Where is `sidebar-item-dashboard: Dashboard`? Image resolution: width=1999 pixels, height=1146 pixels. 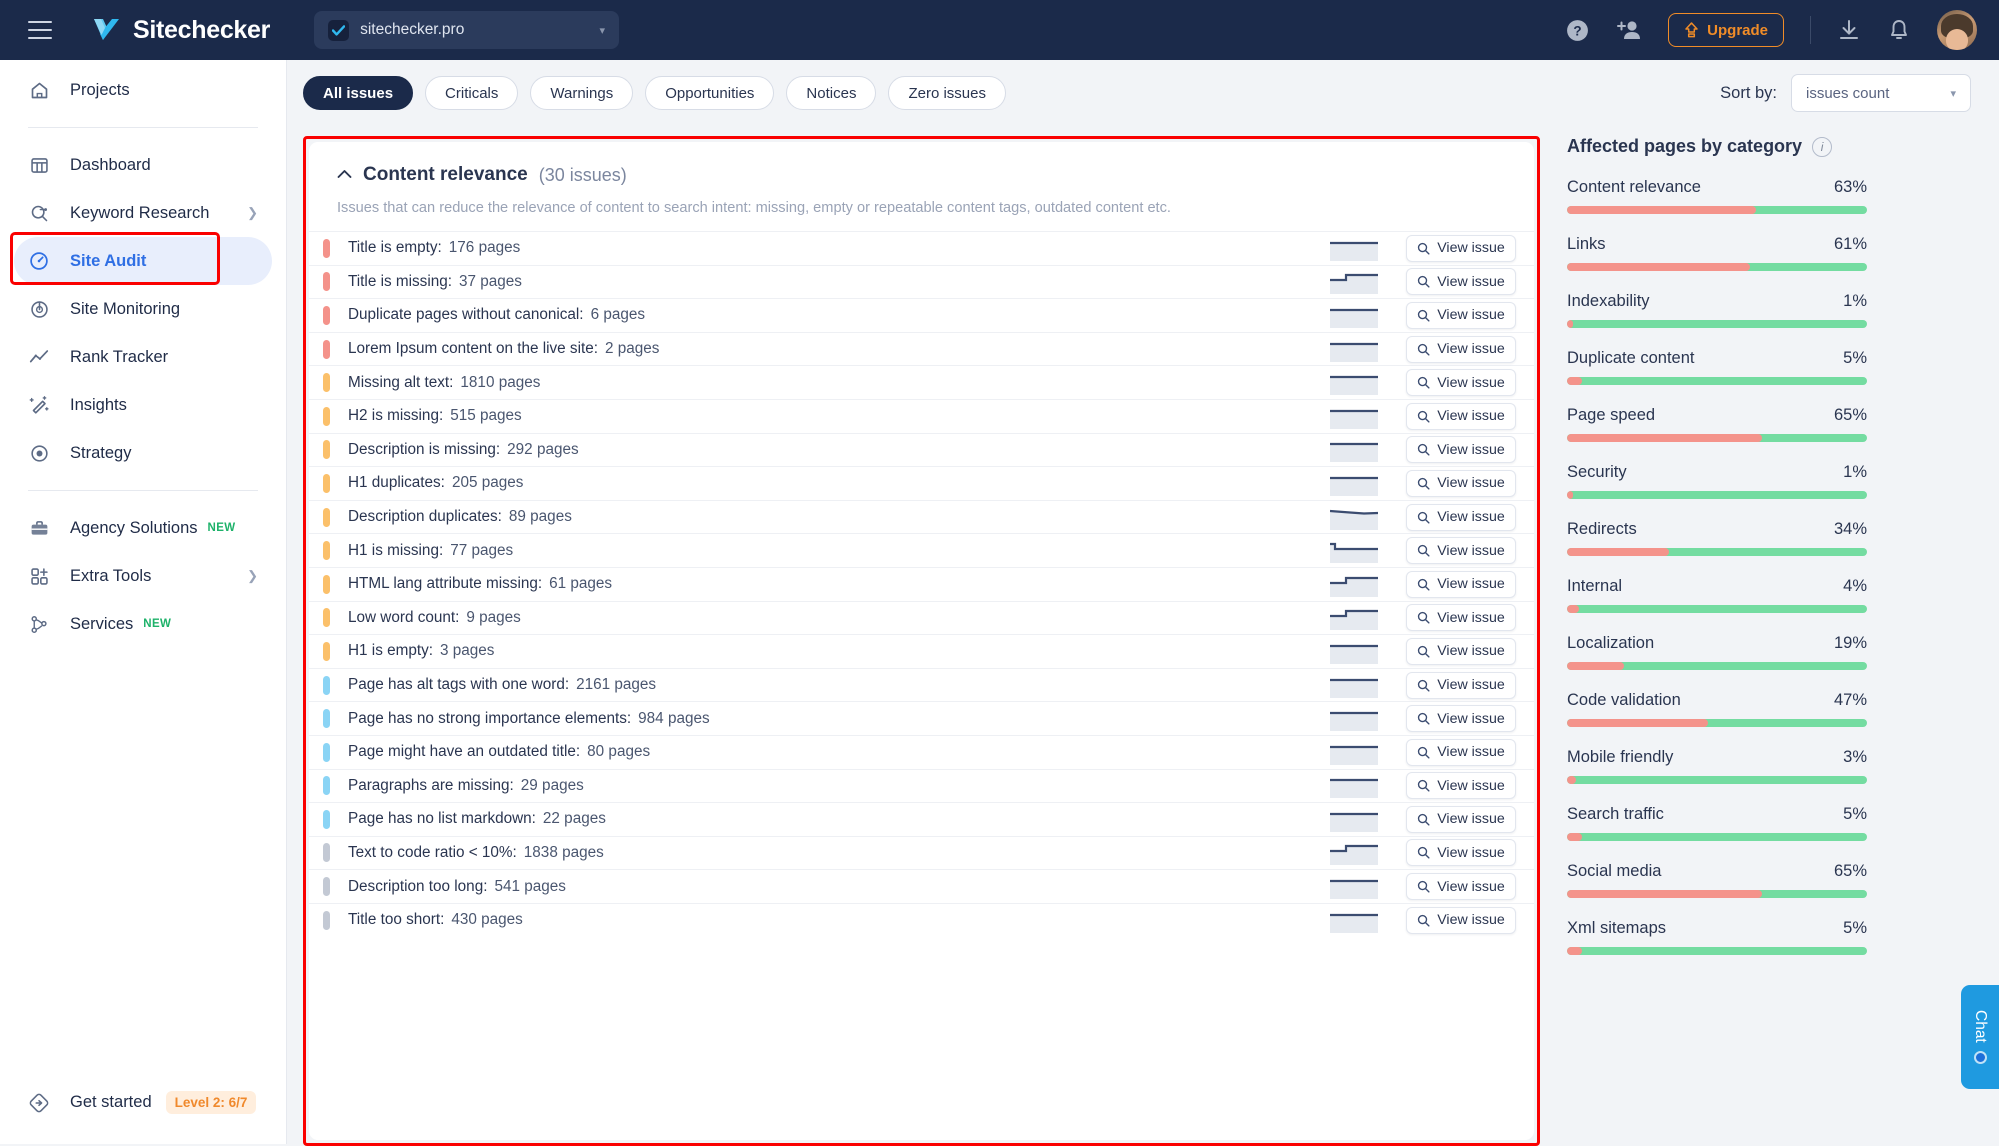
sidebar-item-dashboard: Dashboard is located at coordinates (143, 165).